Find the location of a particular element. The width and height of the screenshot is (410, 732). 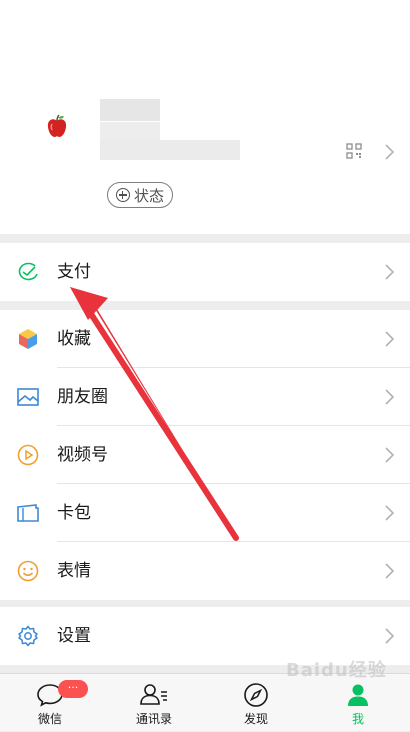

menu-label-favorites: 收藏 is located at coordinates (74, 339).